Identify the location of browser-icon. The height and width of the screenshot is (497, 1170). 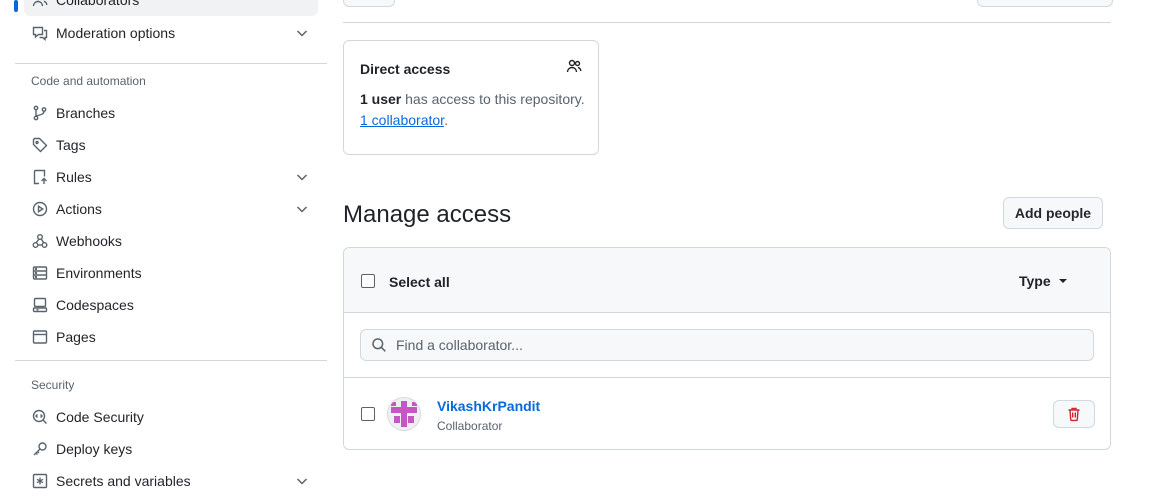
(40, 337).